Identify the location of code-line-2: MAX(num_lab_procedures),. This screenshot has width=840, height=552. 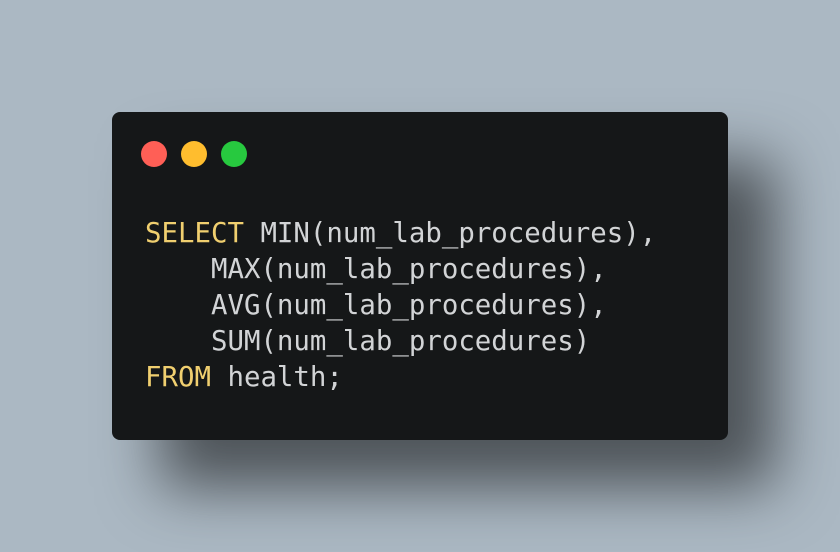
(400, 270).